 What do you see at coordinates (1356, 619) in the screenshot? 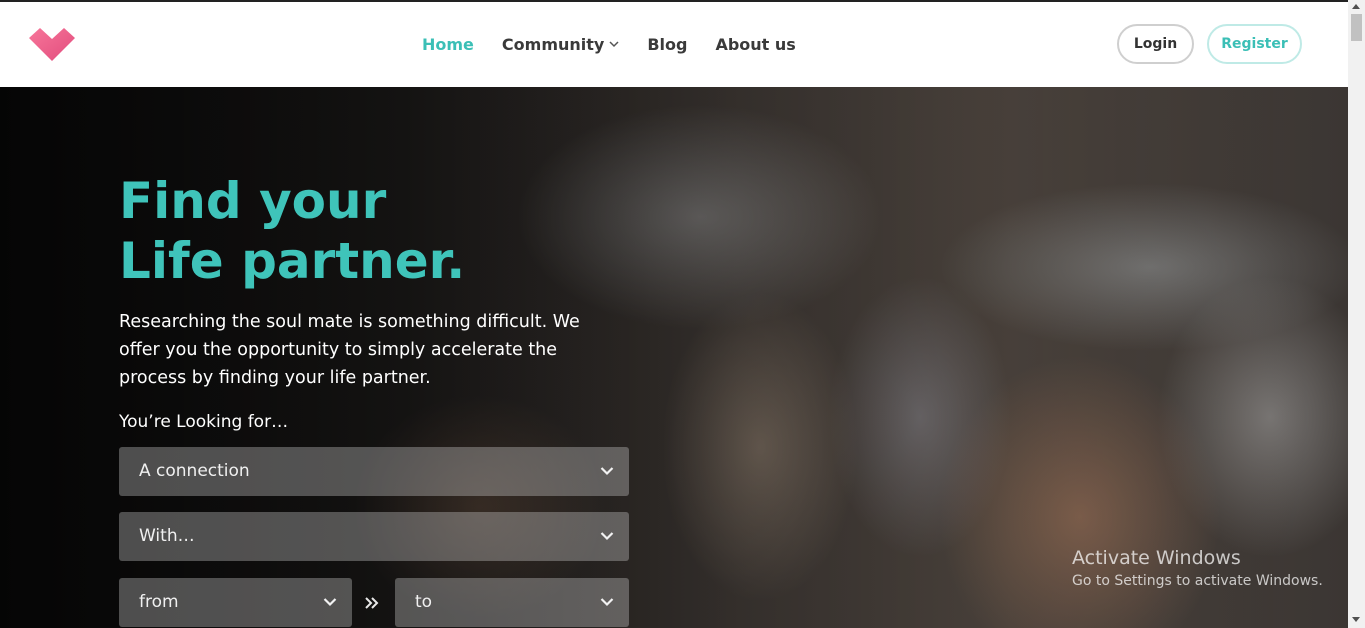
I see `scroll-down-arrow-icon` at bounding box center [1356, 619].